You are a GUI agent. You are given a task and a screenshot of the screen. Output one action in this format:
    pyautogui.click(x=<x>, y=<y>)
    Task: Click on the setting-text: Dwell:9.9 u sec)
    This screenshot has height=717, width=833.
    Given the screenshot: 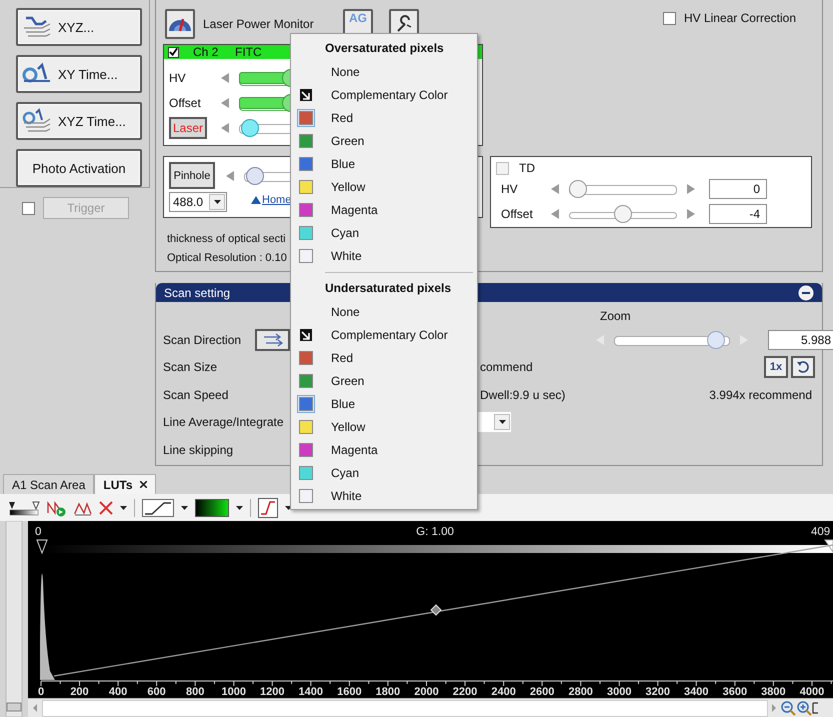 What is the action you would take?
    pyautogui.click(x=522, y=395)
    